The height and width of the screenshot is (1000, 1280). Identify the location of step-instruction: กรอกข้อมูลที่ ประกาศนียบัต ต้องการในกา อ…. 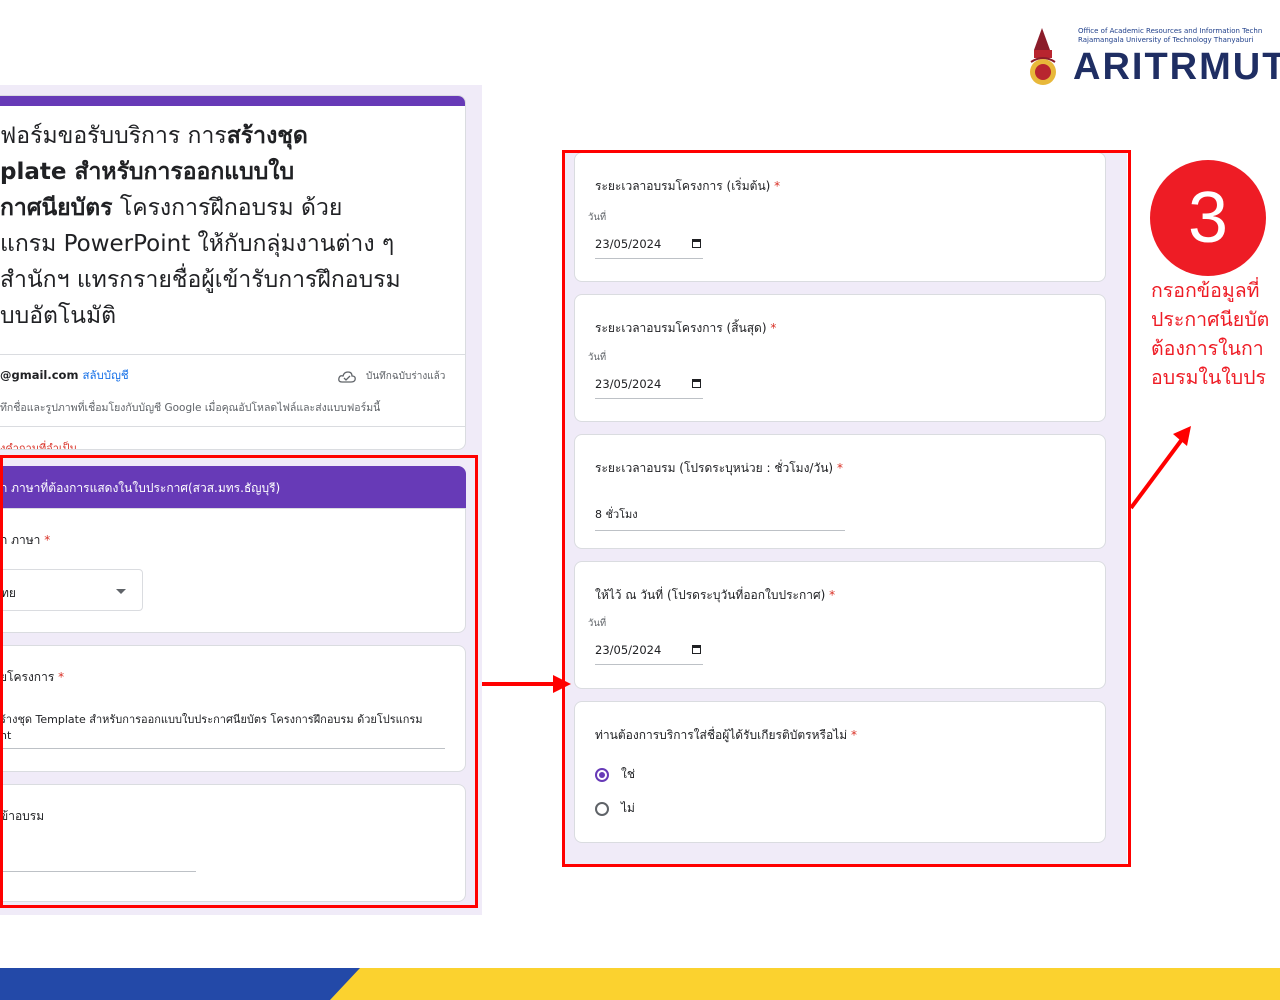
(1210, 334).